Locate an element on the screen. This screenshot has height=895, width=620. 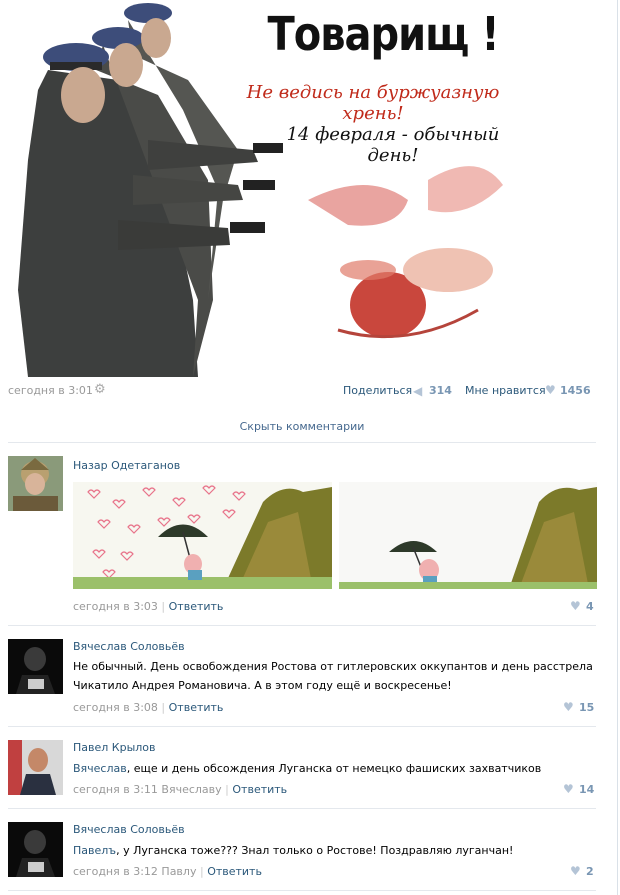
comment-date: сегодня в 3:11 is located at coordinates (115, 789).